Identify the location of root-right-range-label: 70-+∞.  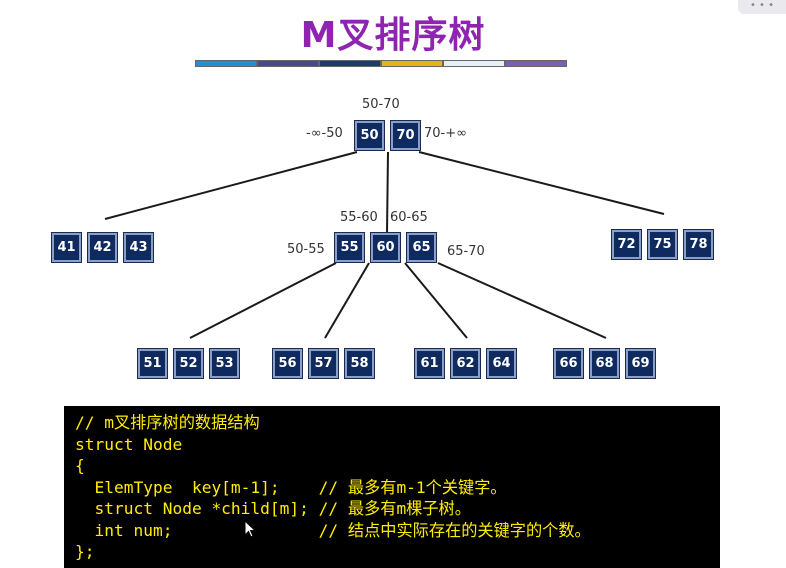
(445, 133).